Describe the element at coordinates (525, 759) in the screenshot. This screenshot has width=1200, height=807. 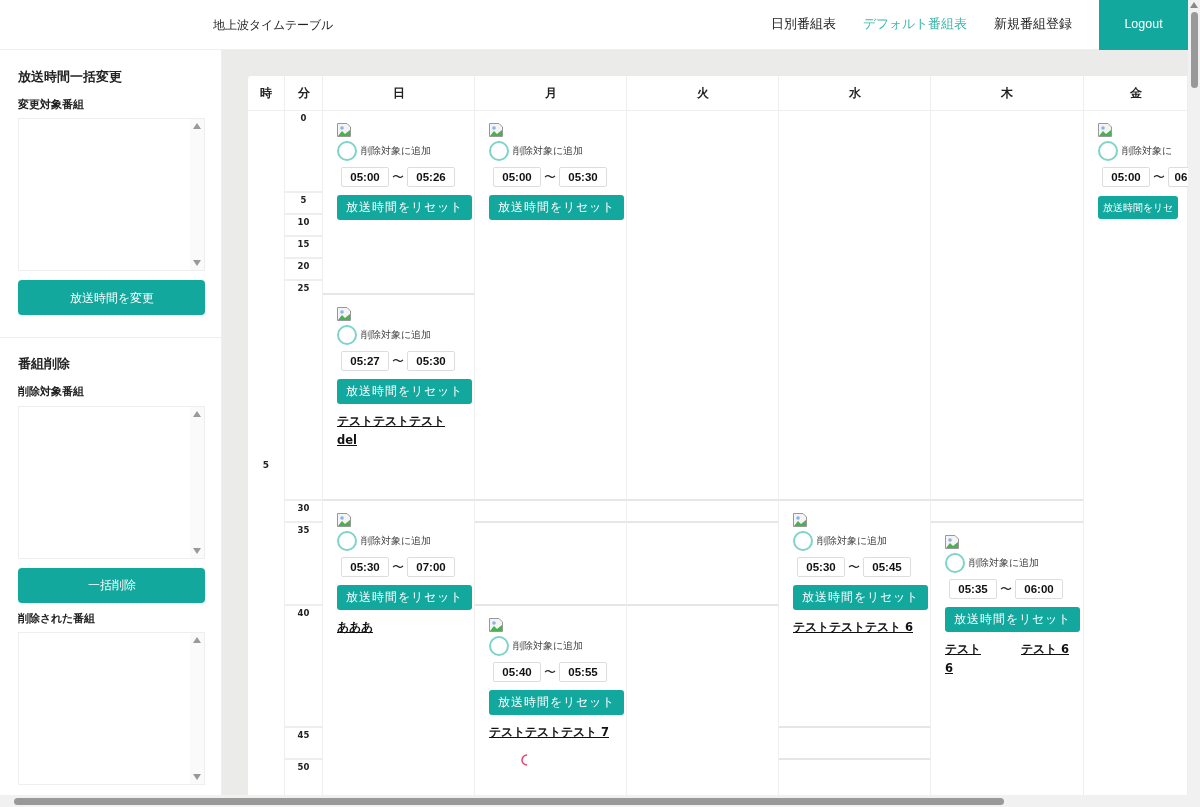
I see `spinner-icon` at that location.